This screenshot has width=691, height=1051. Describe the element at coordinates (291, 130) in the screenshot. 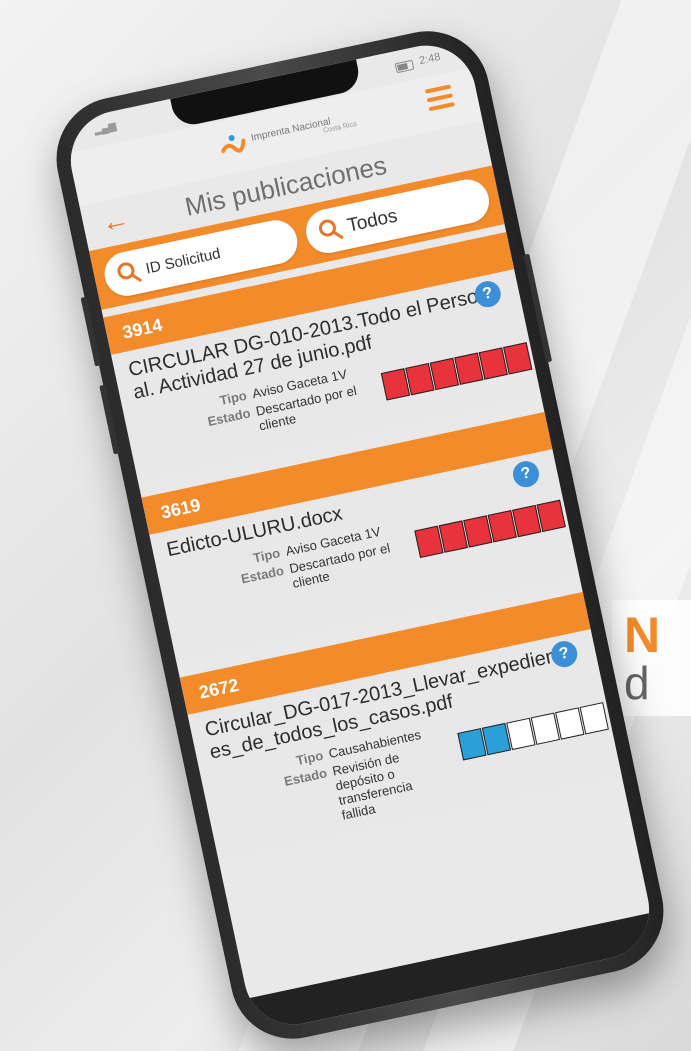

I see `logo-name: Imprenta Nacional` at that location.